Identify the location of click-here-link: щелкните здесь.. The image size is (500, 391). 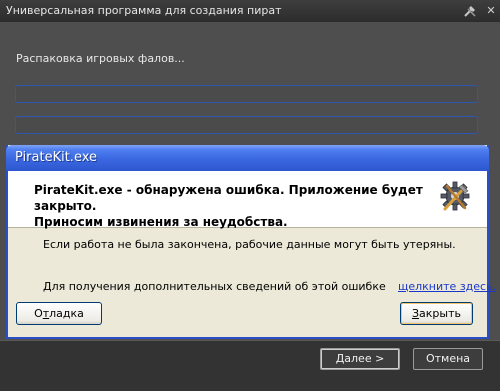
(447, 286).